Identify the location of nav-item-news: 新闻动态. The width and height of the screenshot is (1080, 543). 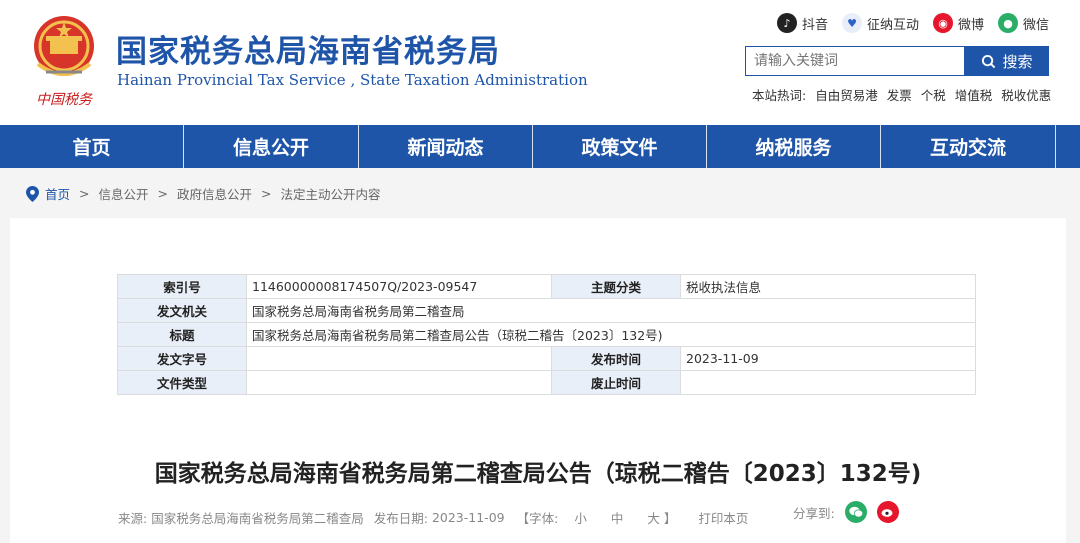
(446, 146).